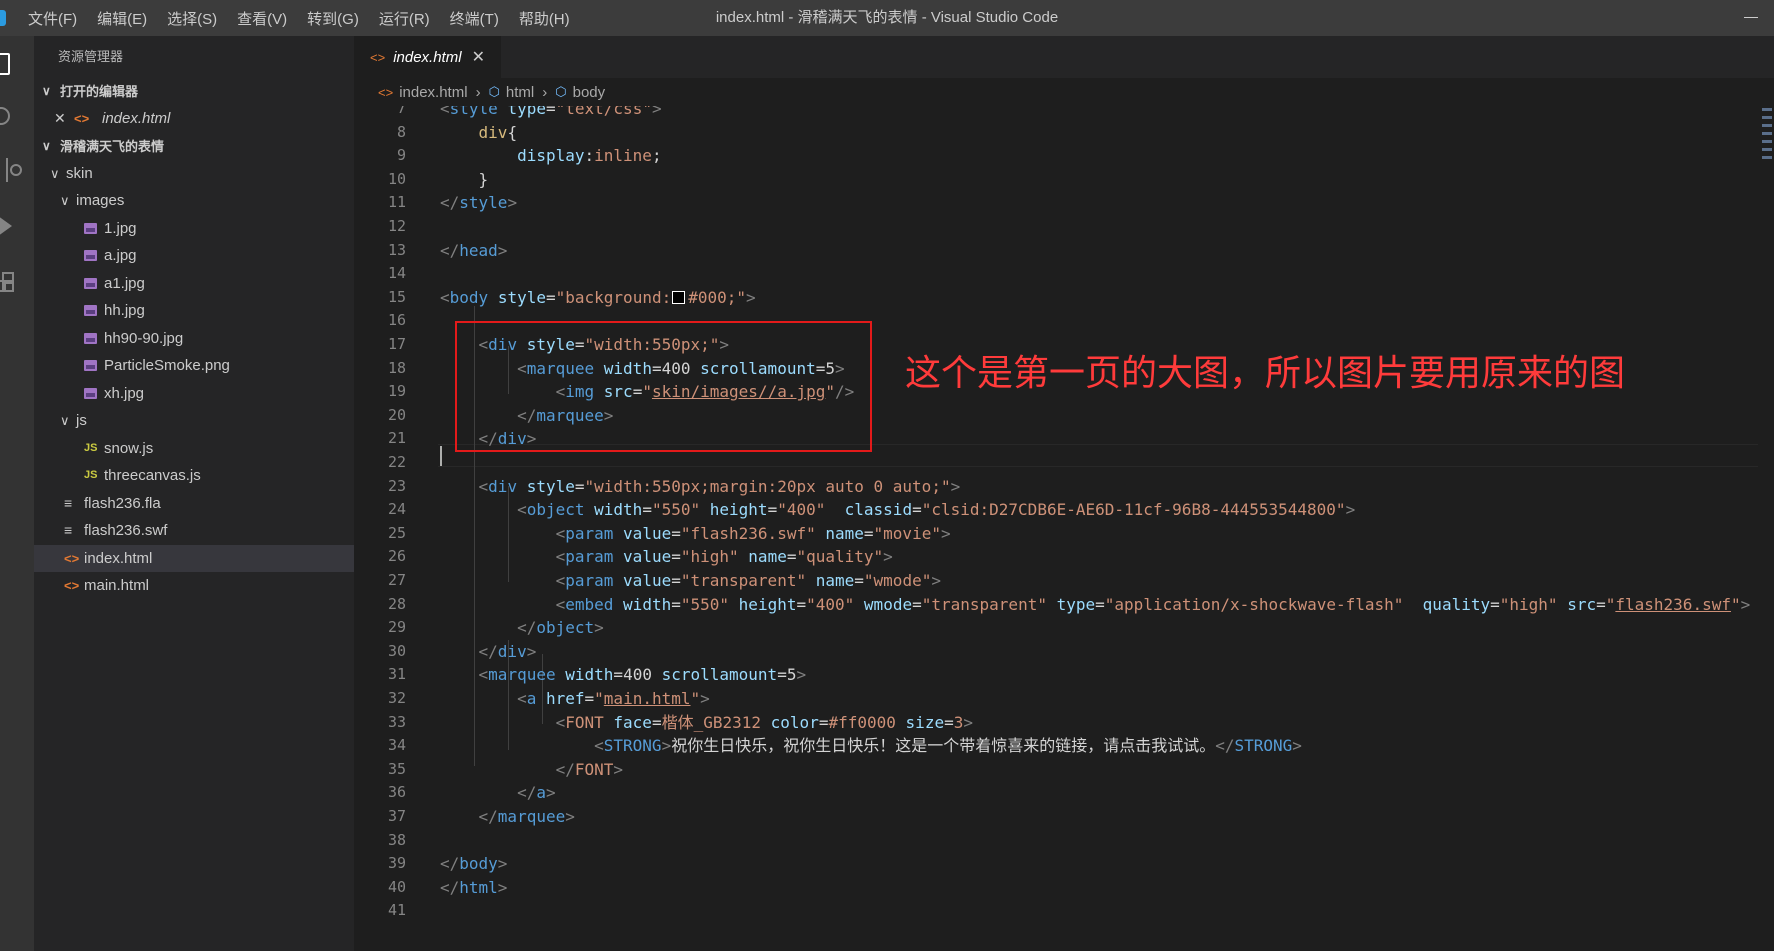 This screenshot has width=1774, height=951. Describe the element at coordinates (194, 174) in the screenshot. I see `tree-folder: ∨ skin` at that location.